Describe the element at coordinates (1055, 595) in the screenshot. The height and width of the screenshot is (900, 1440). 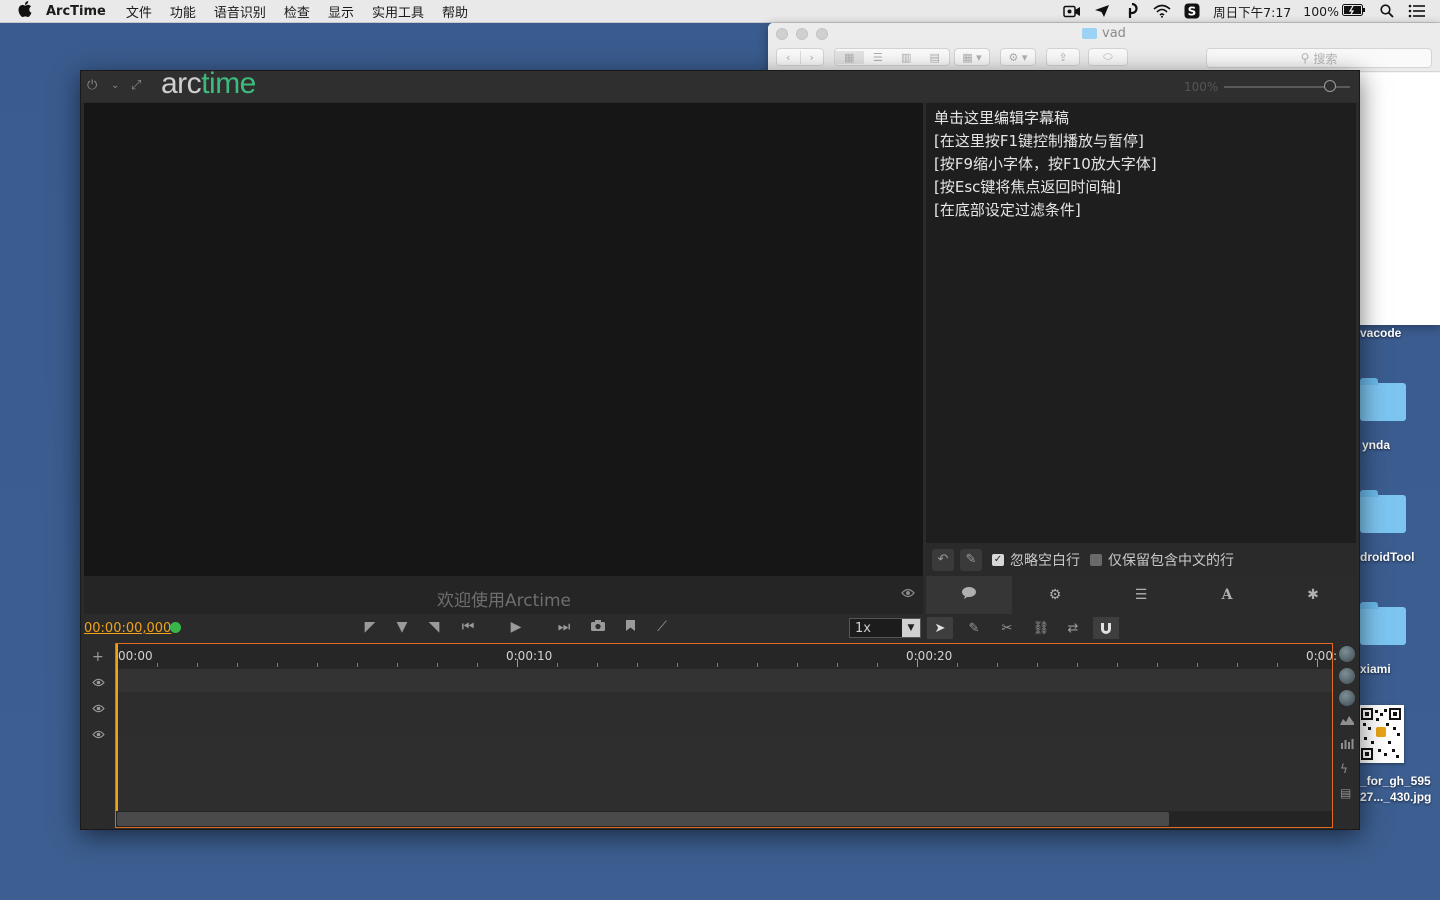
I see `tab-settings: ⚙` at that location.